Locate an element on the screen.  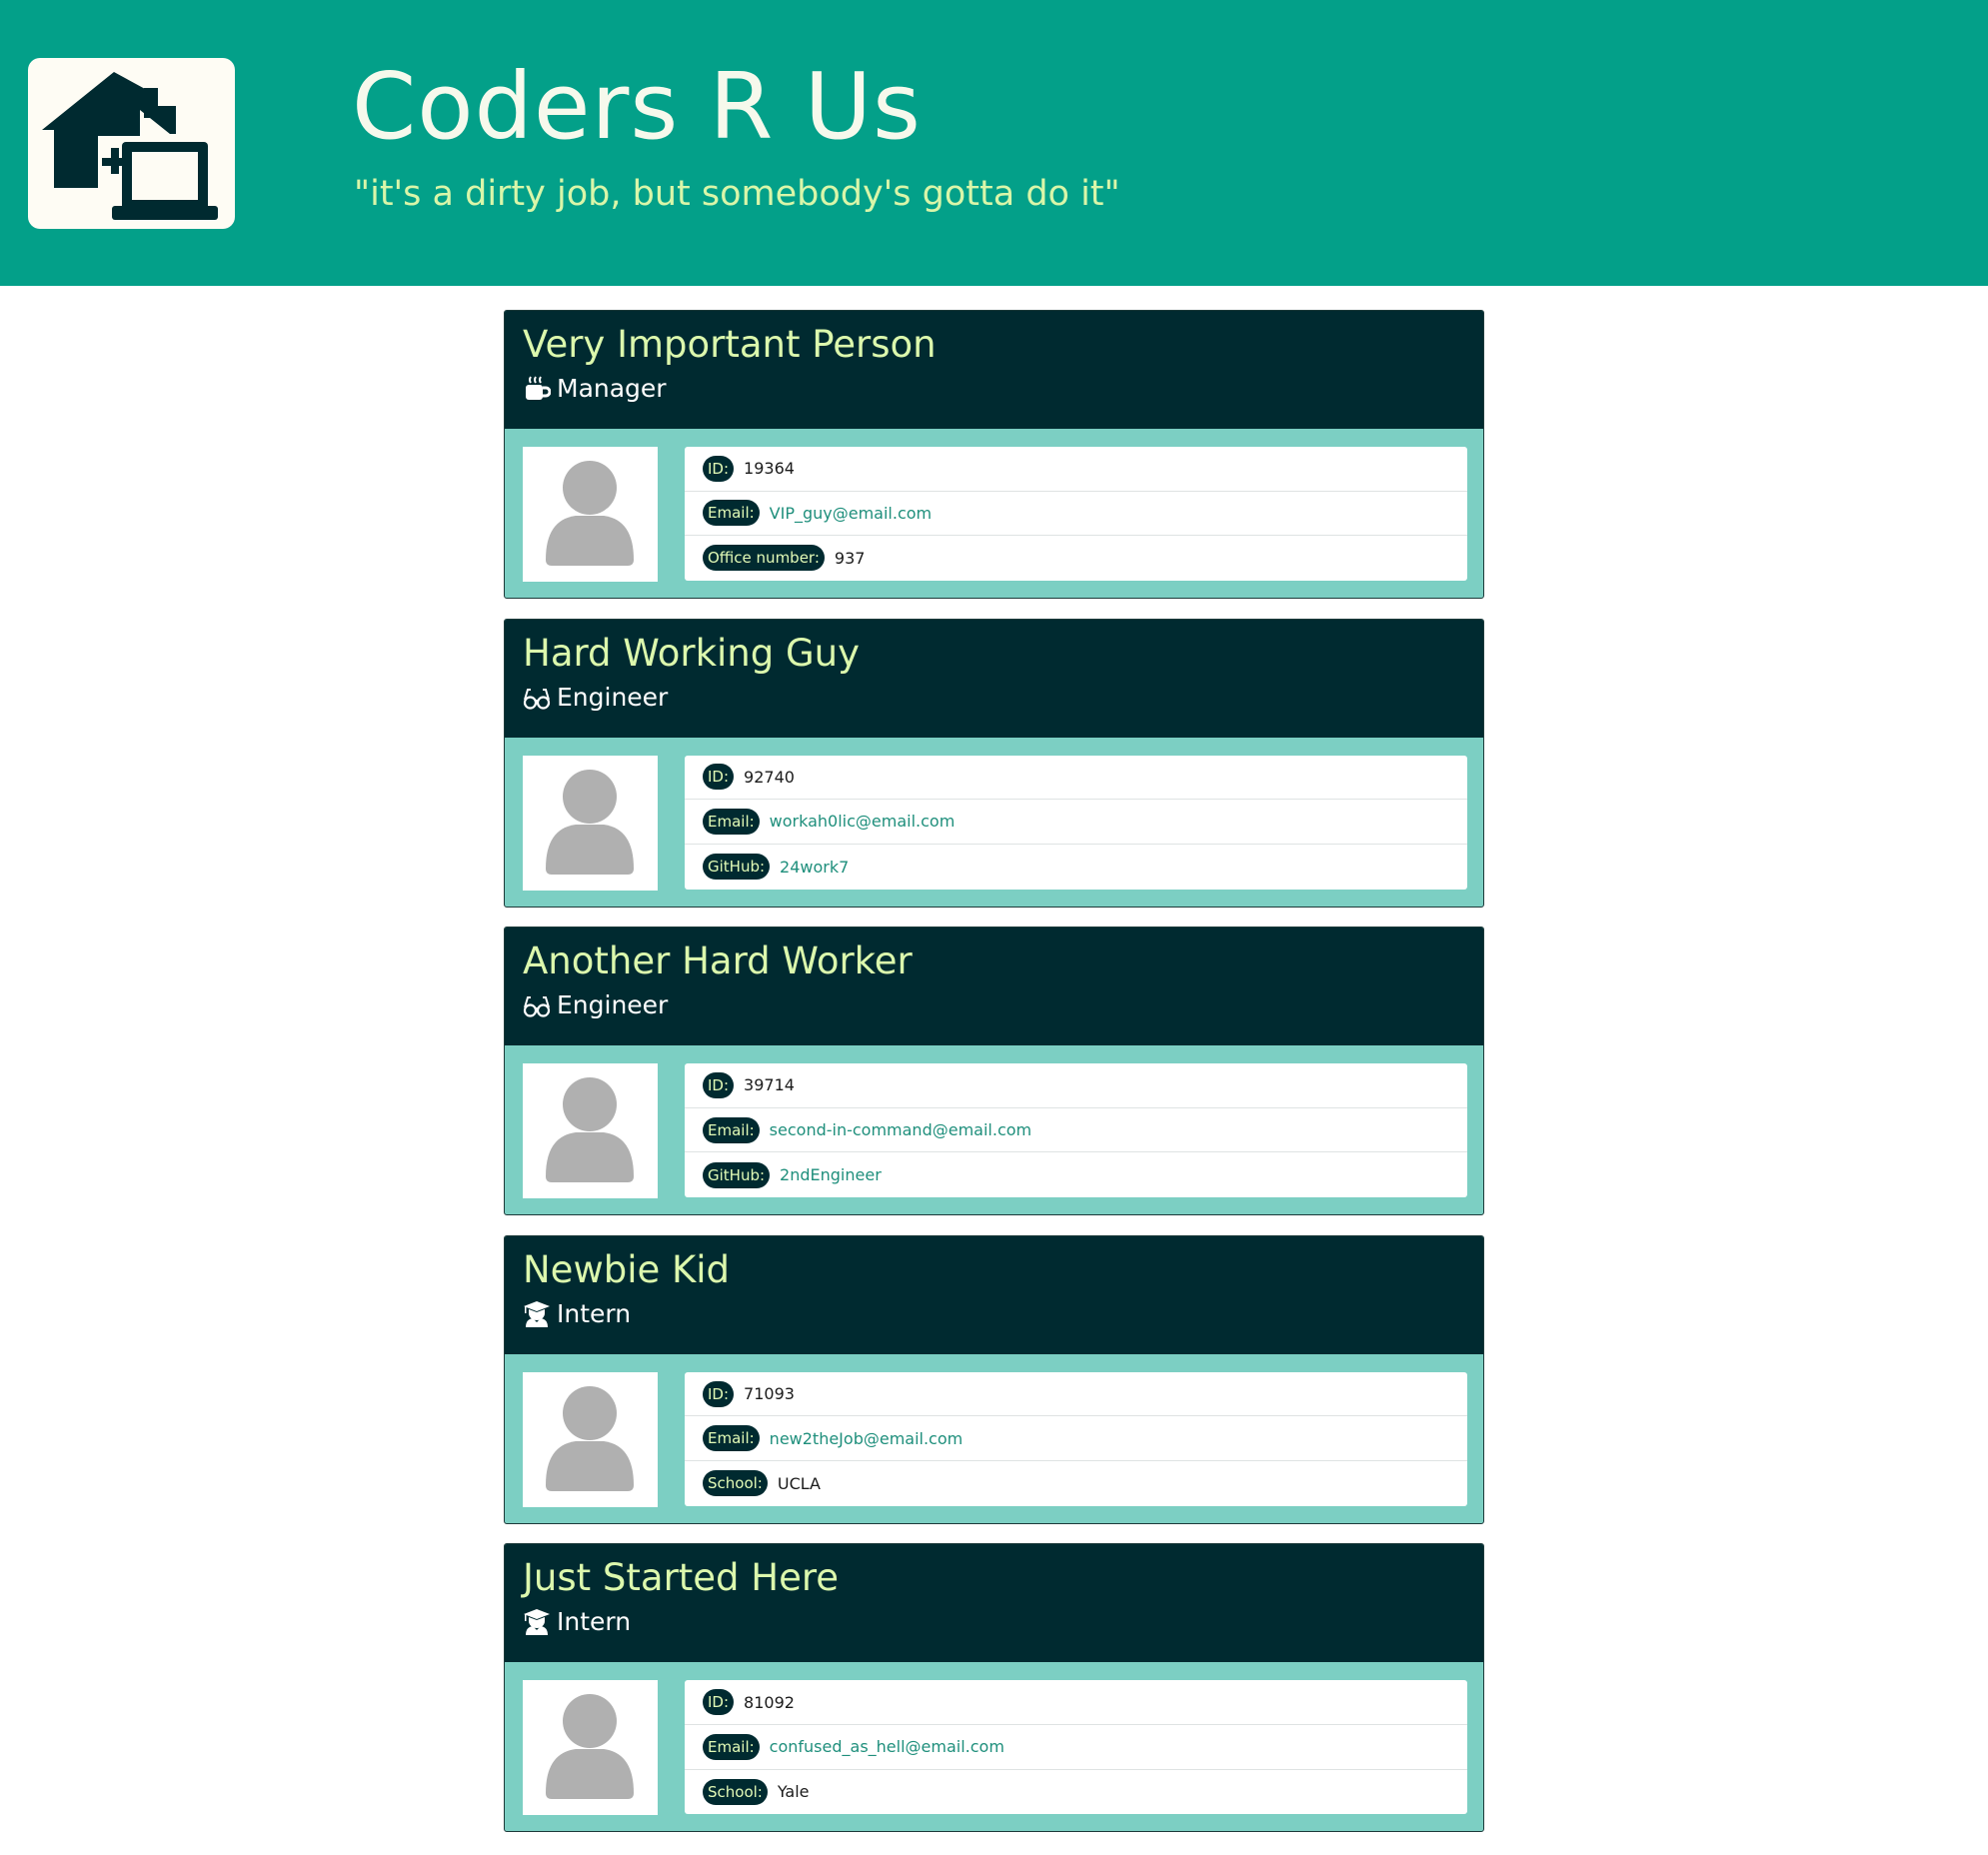
id-value: 19364 is located at coordinates (769, 469).